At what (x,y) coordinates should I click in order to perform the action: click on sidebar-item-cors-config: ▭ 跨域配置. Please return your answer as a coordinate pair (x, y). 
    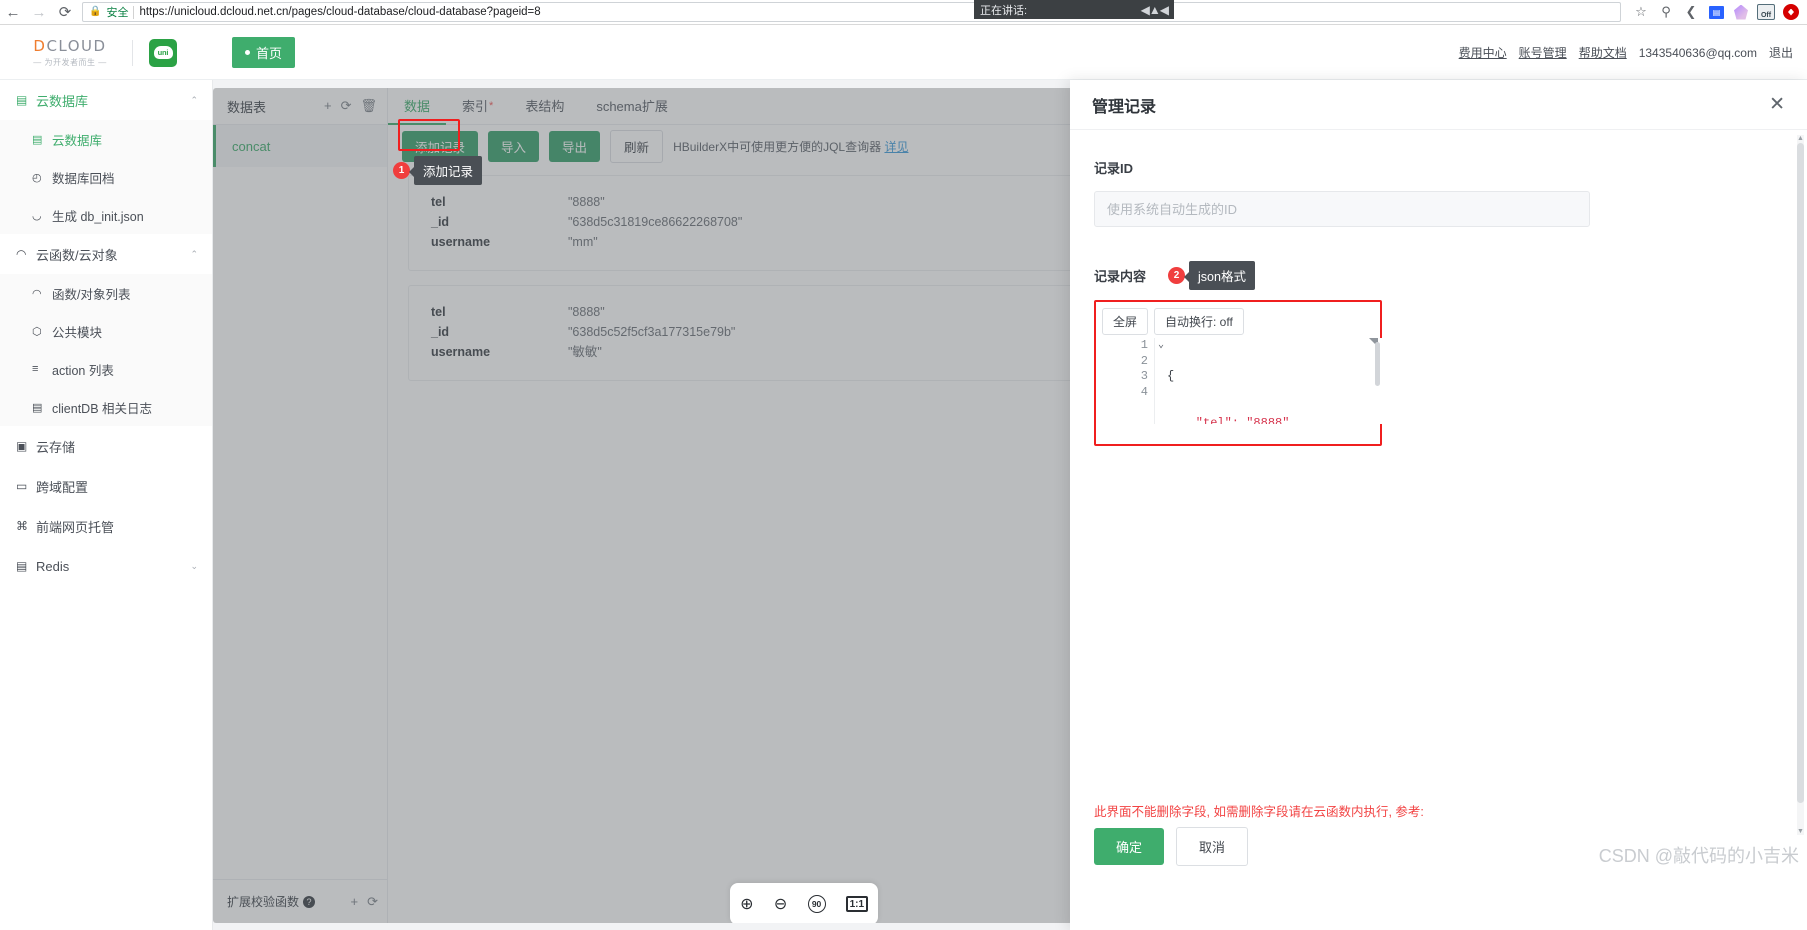
    Looking at the image, I should click on (106, 486).